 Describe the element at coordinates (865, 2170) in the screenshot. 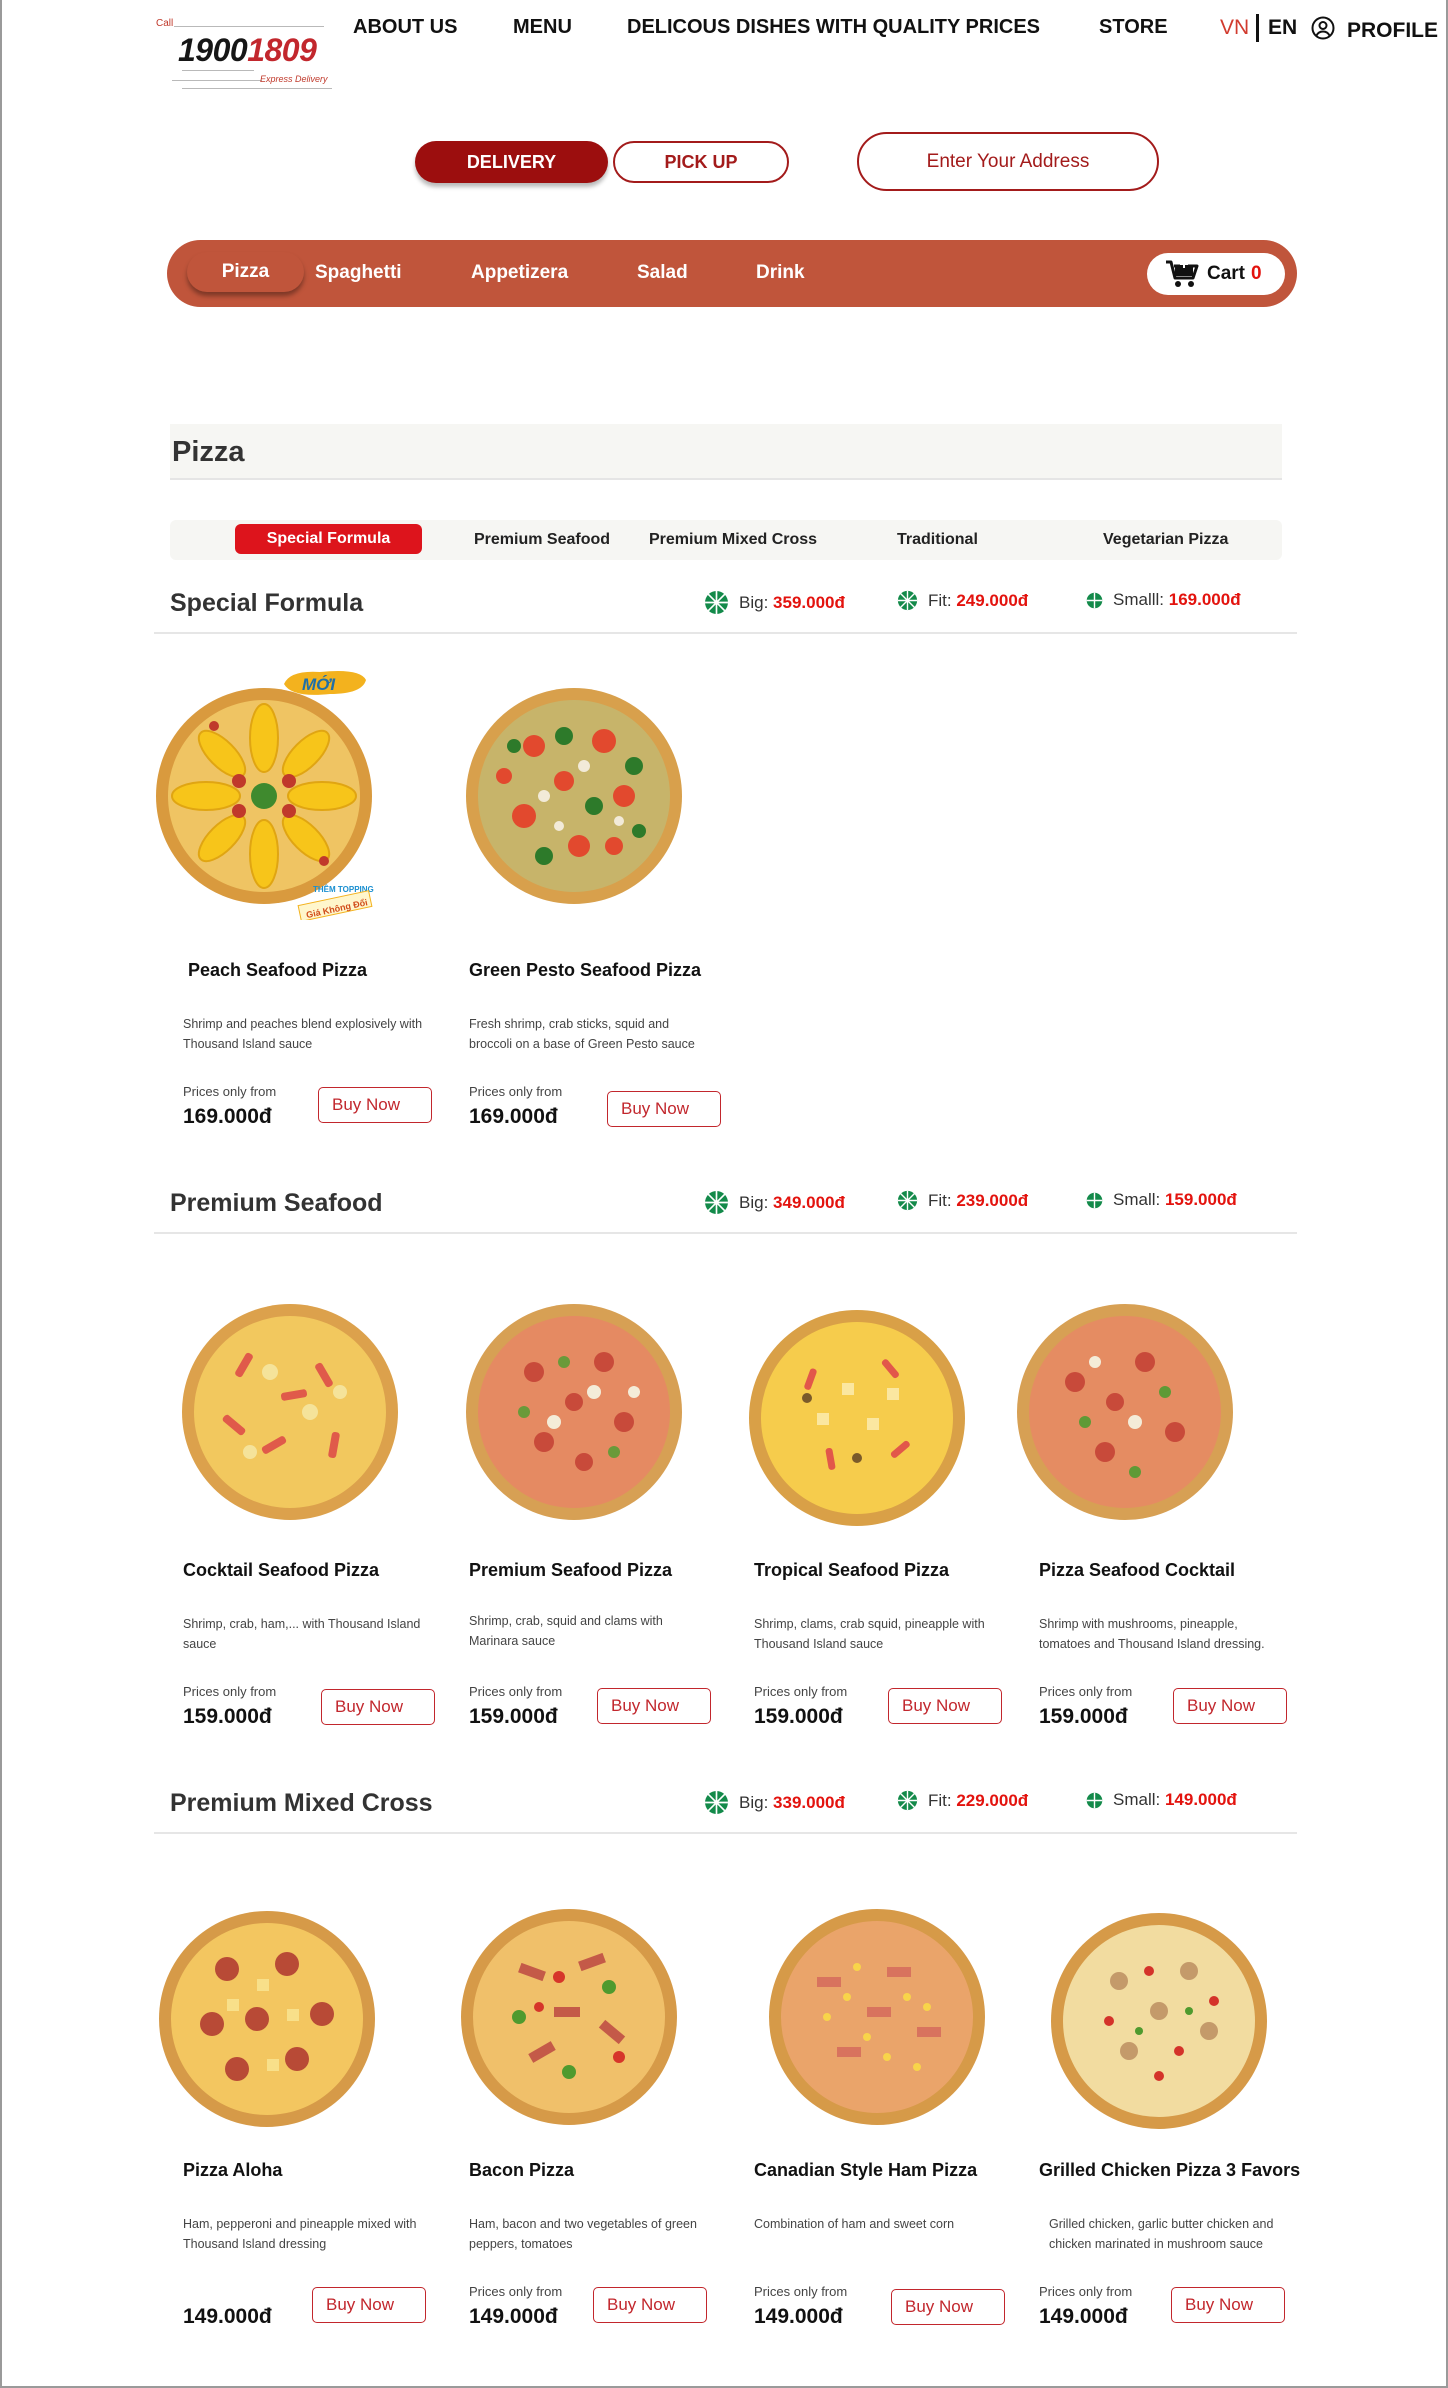

I see `product-name: Canadian Style Ham Pizza` at that location.